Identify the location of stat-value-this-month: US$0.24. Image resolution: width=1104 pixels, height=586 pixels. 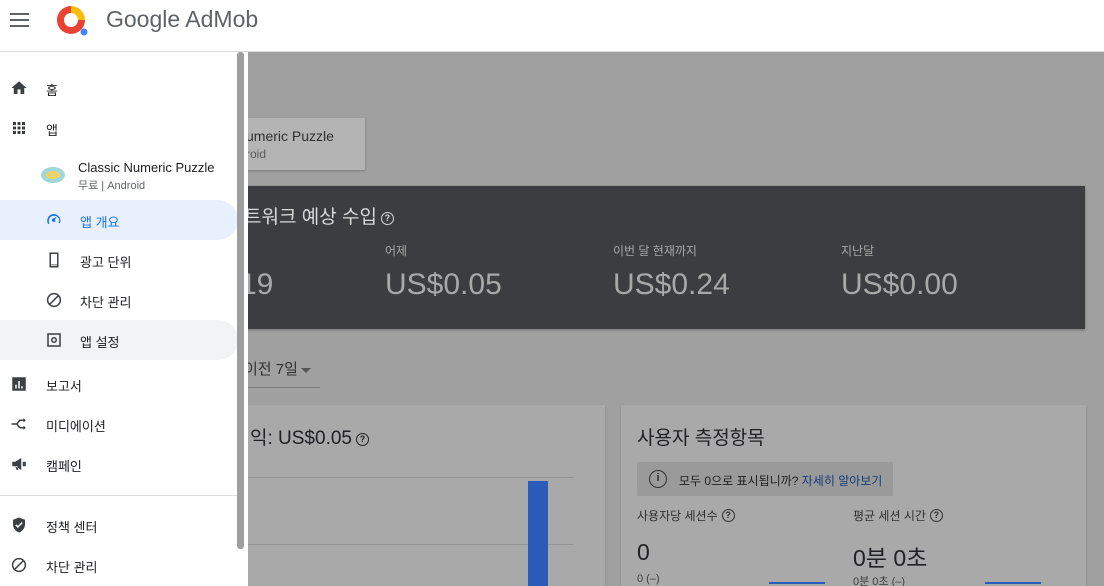
(671, 284).